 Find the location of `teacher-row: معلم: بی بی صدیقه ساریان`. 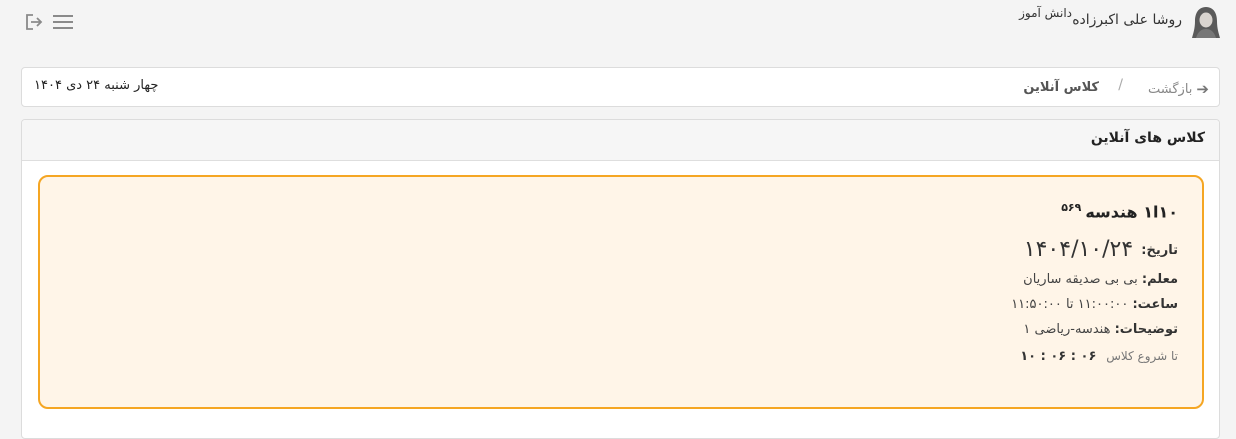

teacher-row: معلم: بی بی صدیقه ساریان is located at coordinates (1094, 279).